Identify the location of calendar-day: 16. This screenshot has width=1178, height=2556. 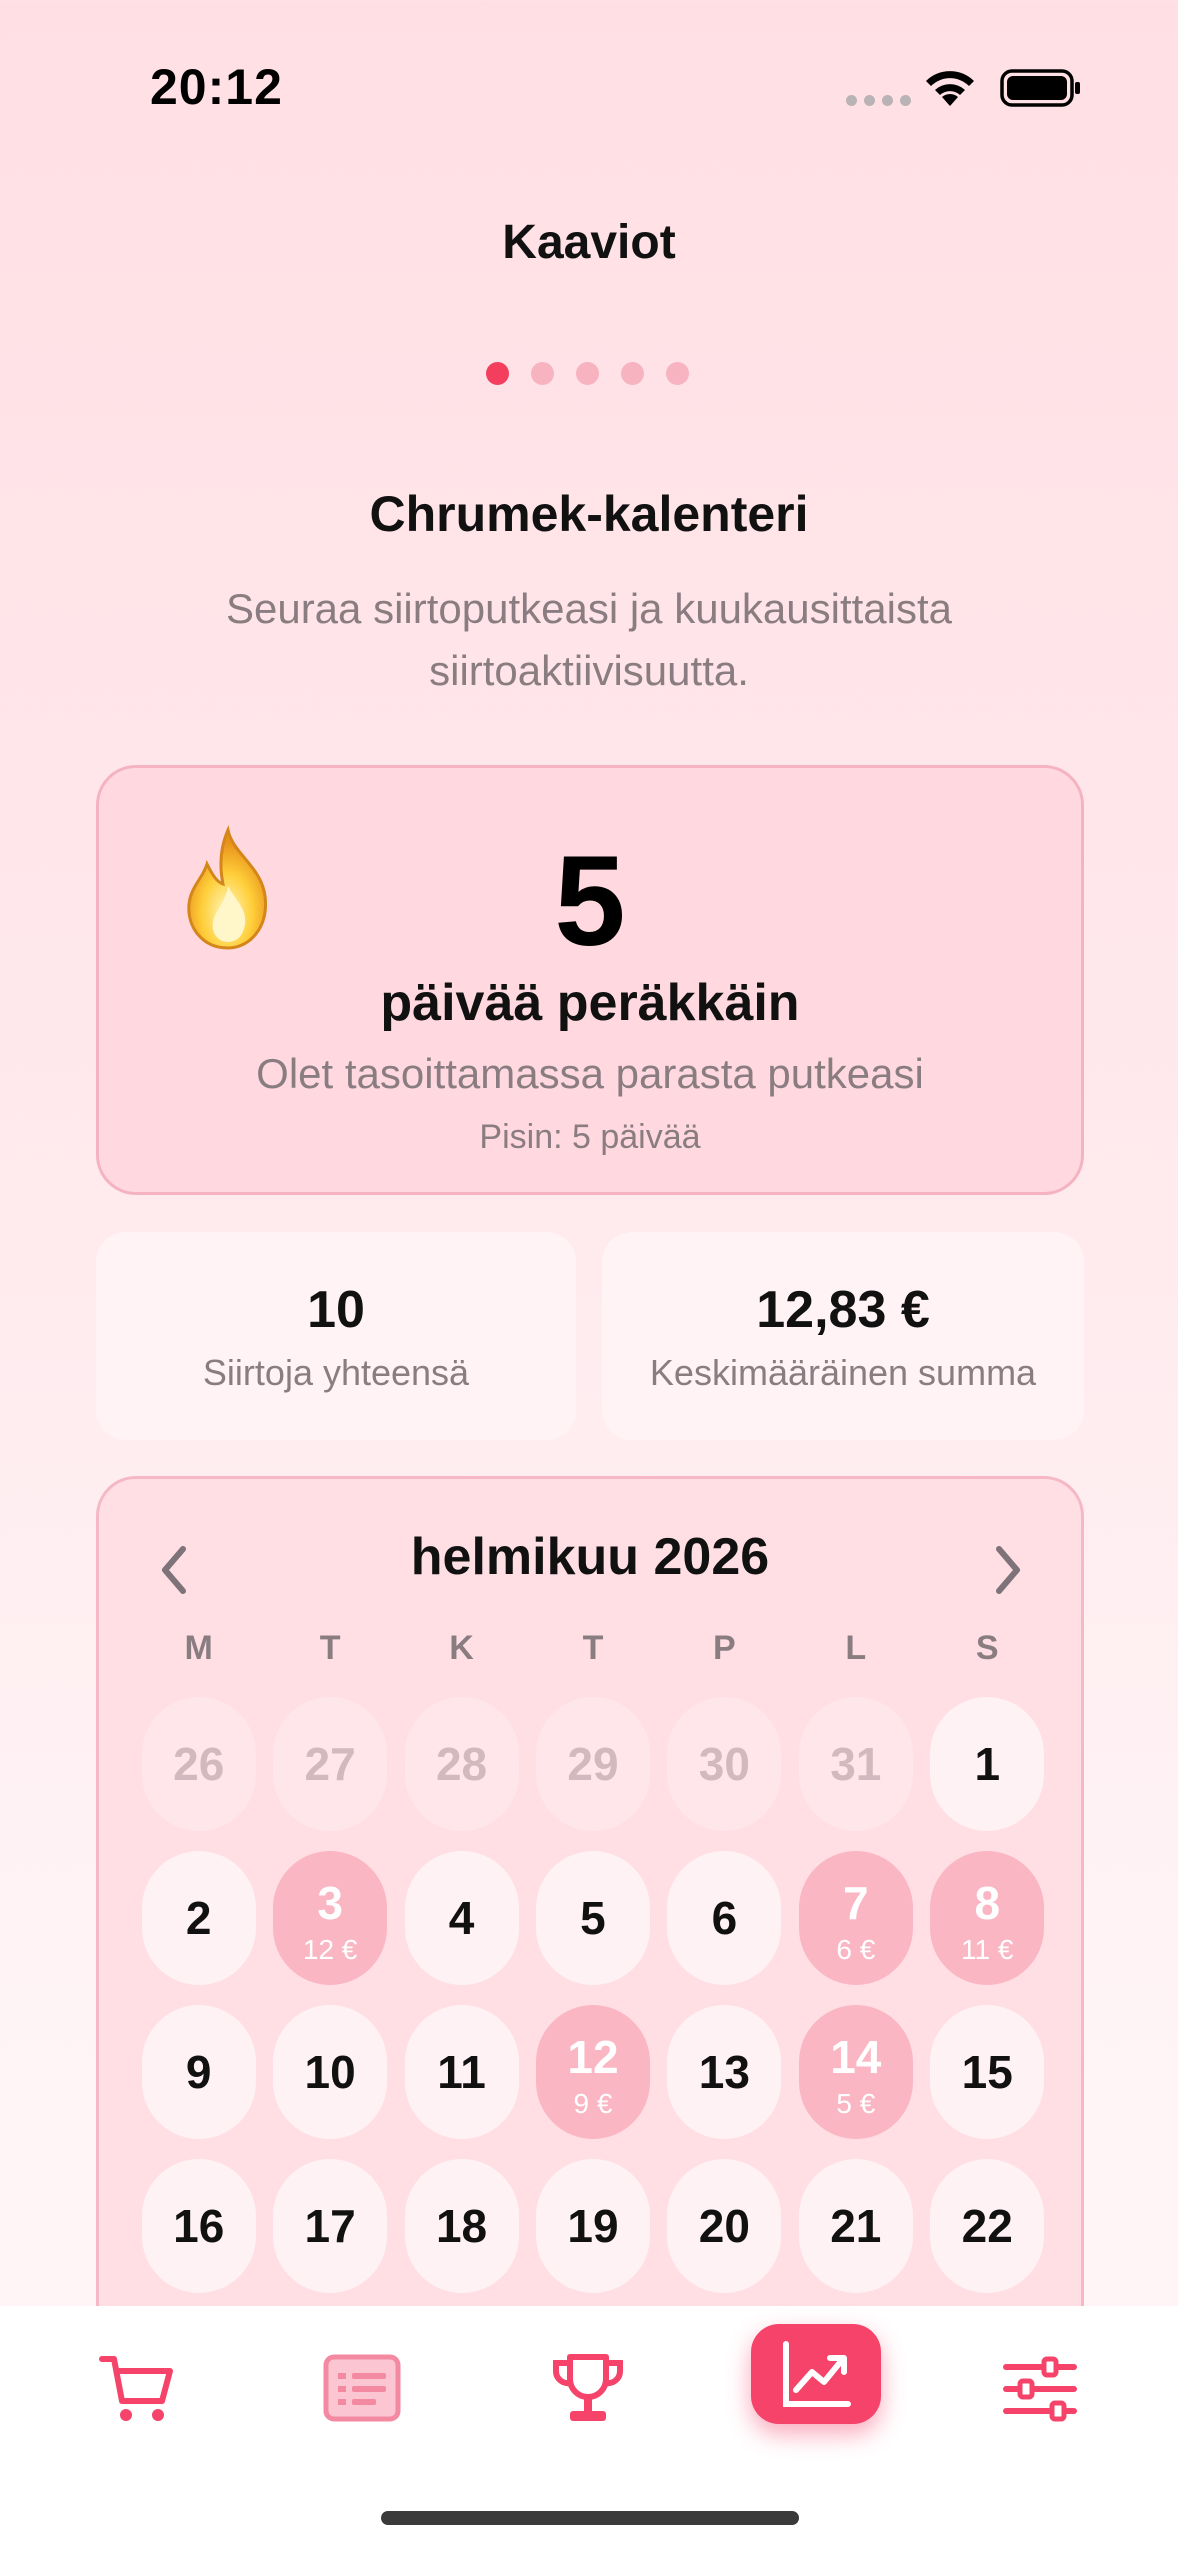
(198, 2226).